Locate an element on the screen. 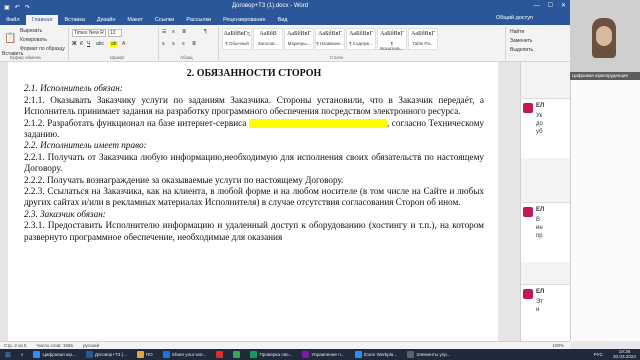  align-right-icon: ≡ is located at coordinates (183, 44).